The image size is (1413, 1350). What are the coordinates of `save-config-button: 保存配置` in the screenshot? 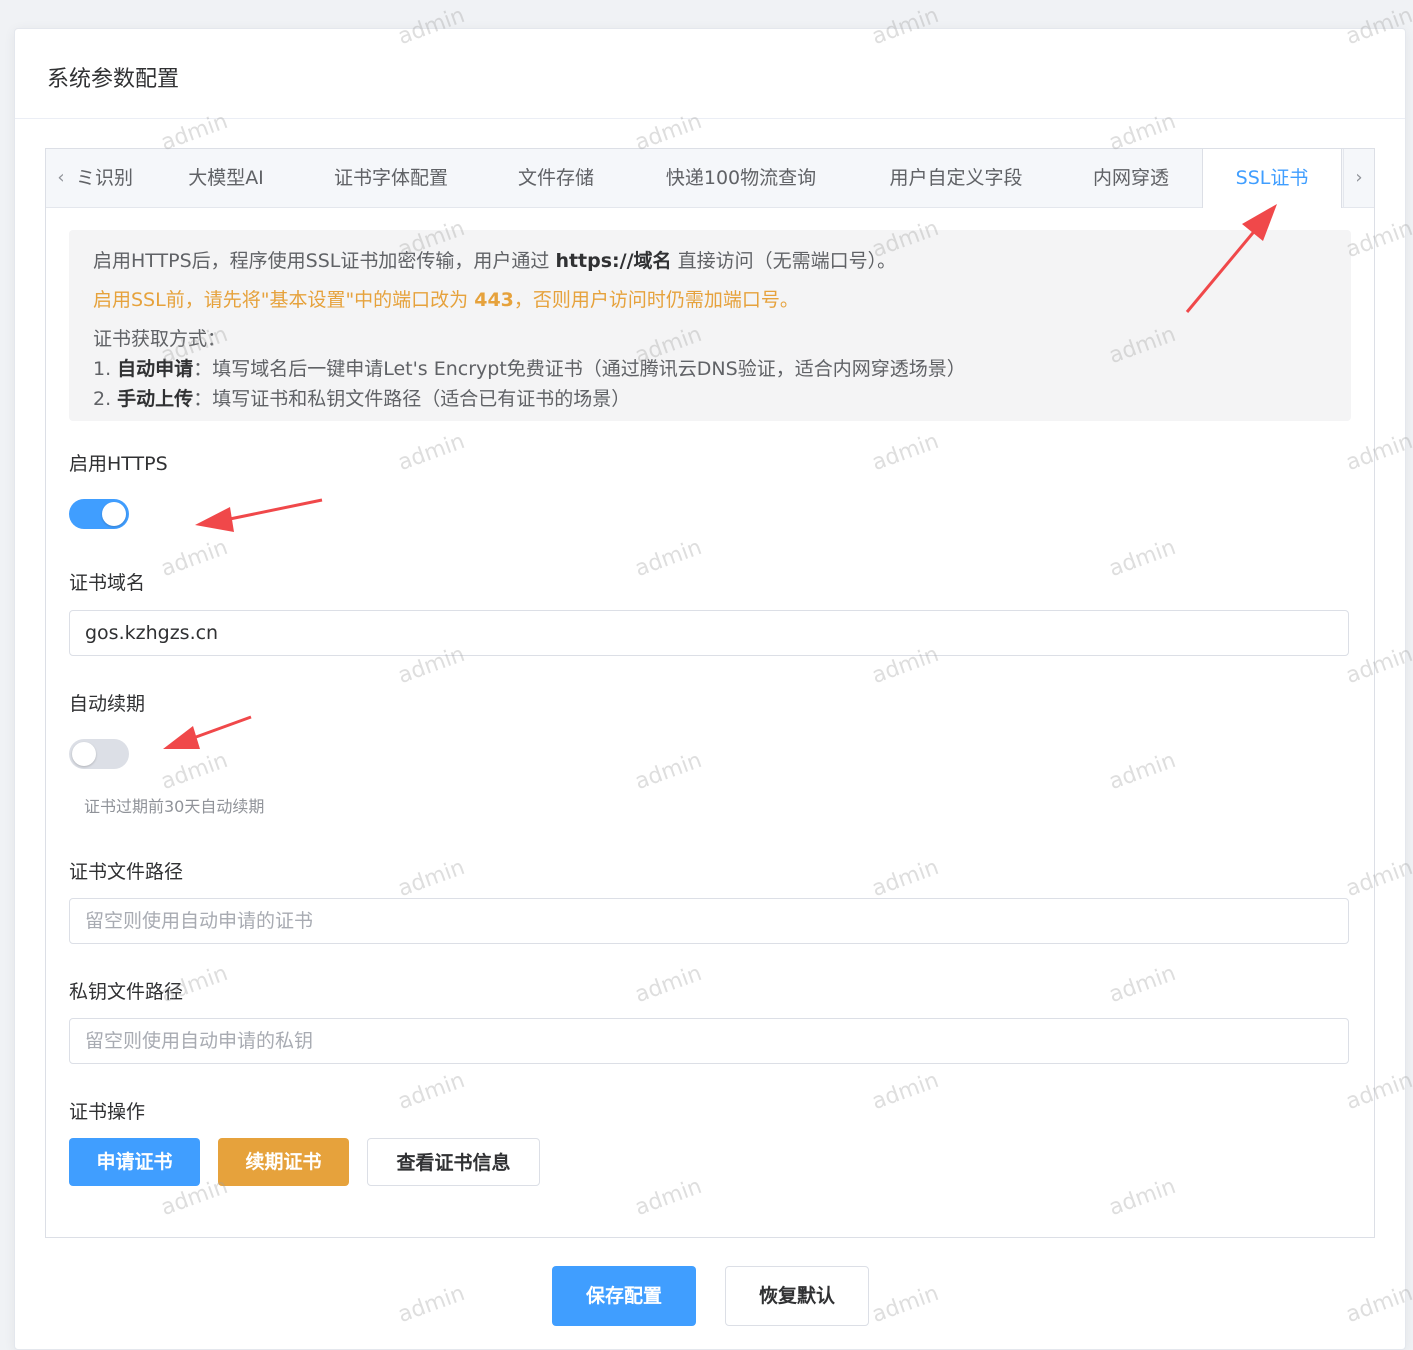 It's located at (624, 1296).